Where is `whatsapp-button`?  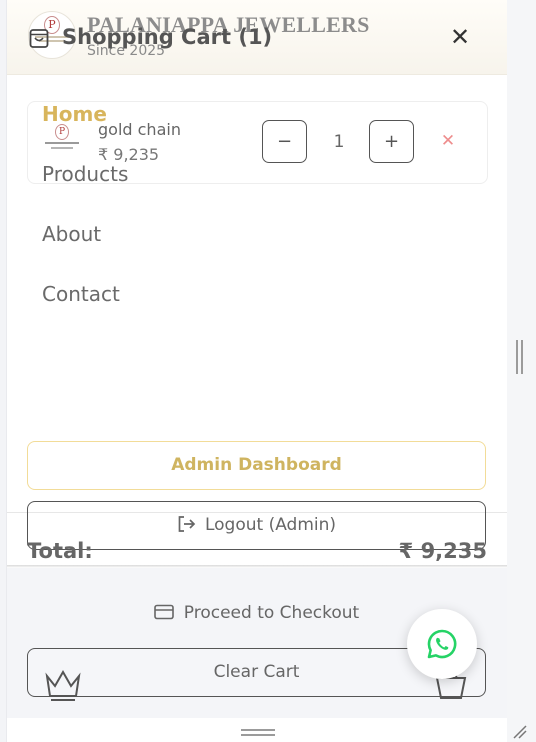
whatsapp-button is located at coordinates (442, 644).